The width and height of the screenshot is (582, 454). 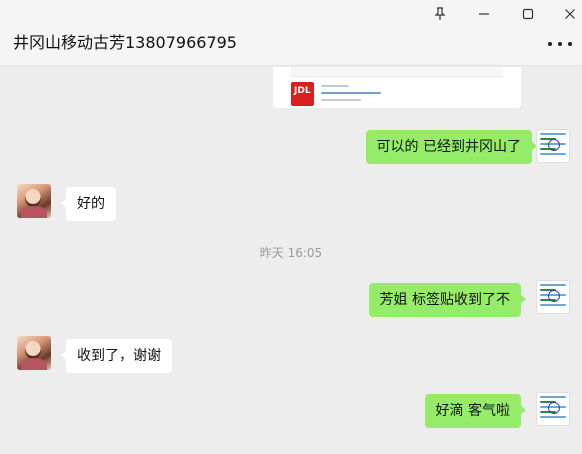 What do you see at coordinates (397, 87) in the screenshot?
I see `shared-card-message: JDL` at bounding box center [397, 87].